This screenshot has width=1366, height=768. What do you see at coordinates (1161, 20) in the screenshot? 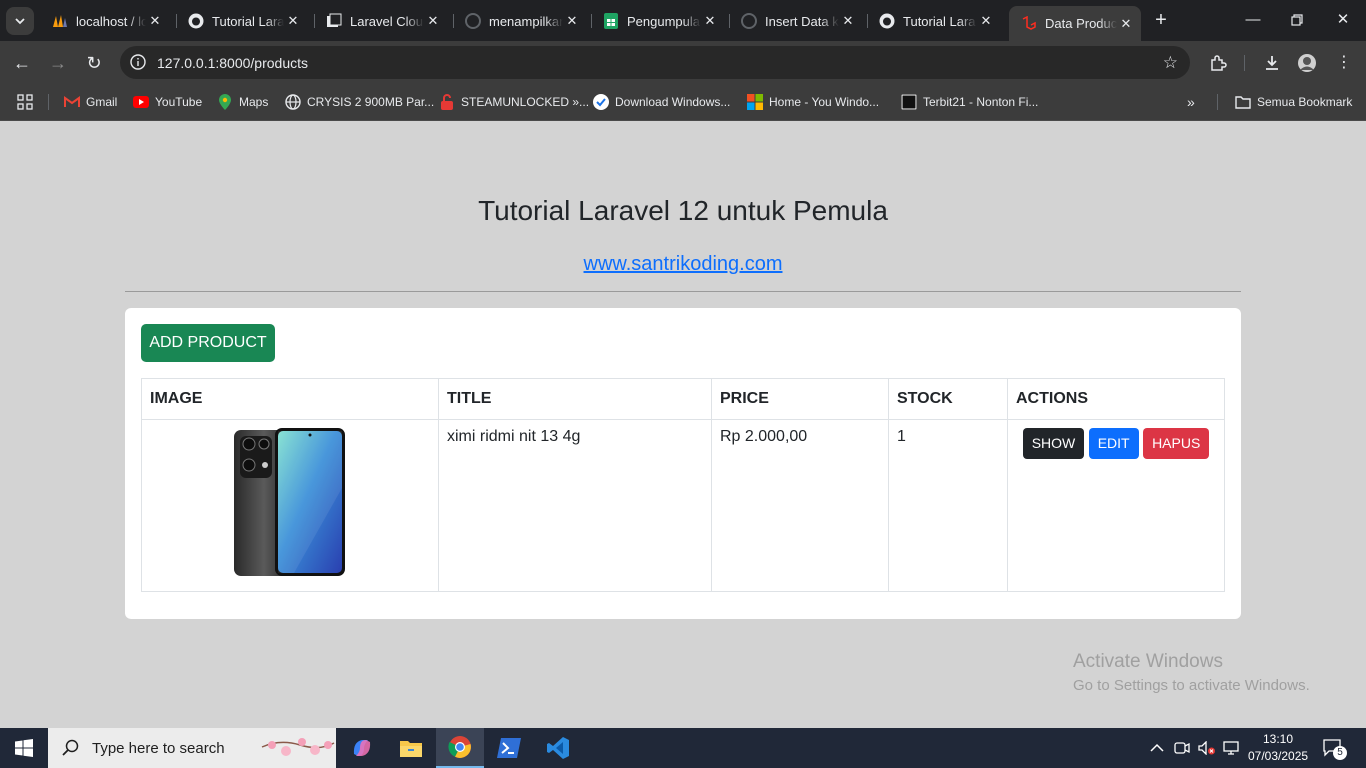
I see `new-tab-button: +` at bounding box center [1161, 20].